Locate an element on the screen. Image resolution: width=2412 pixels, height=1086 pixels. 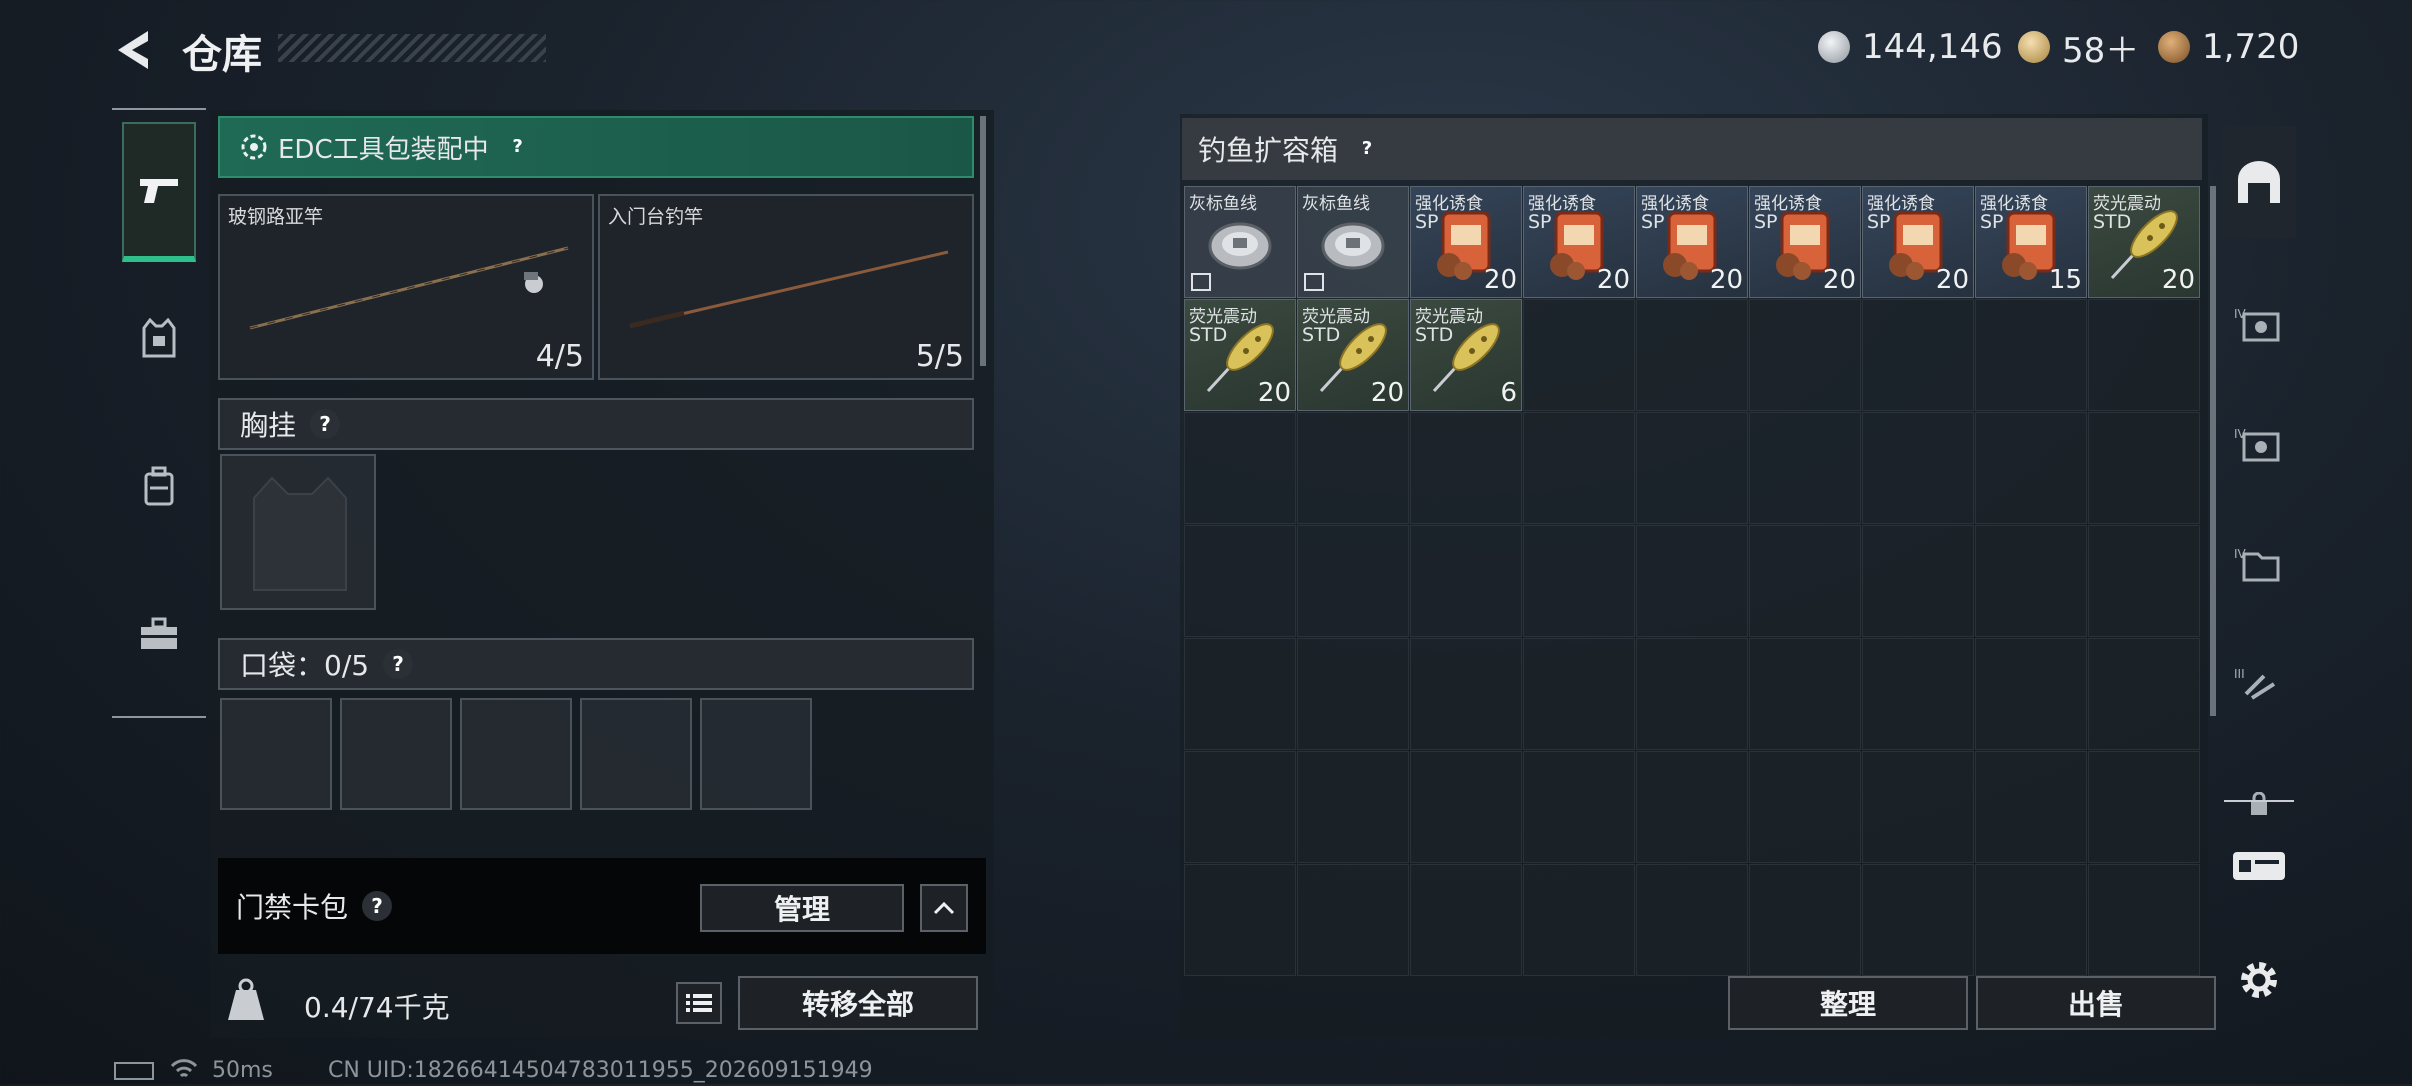
collapse-button is located at coordinates (944, 908).